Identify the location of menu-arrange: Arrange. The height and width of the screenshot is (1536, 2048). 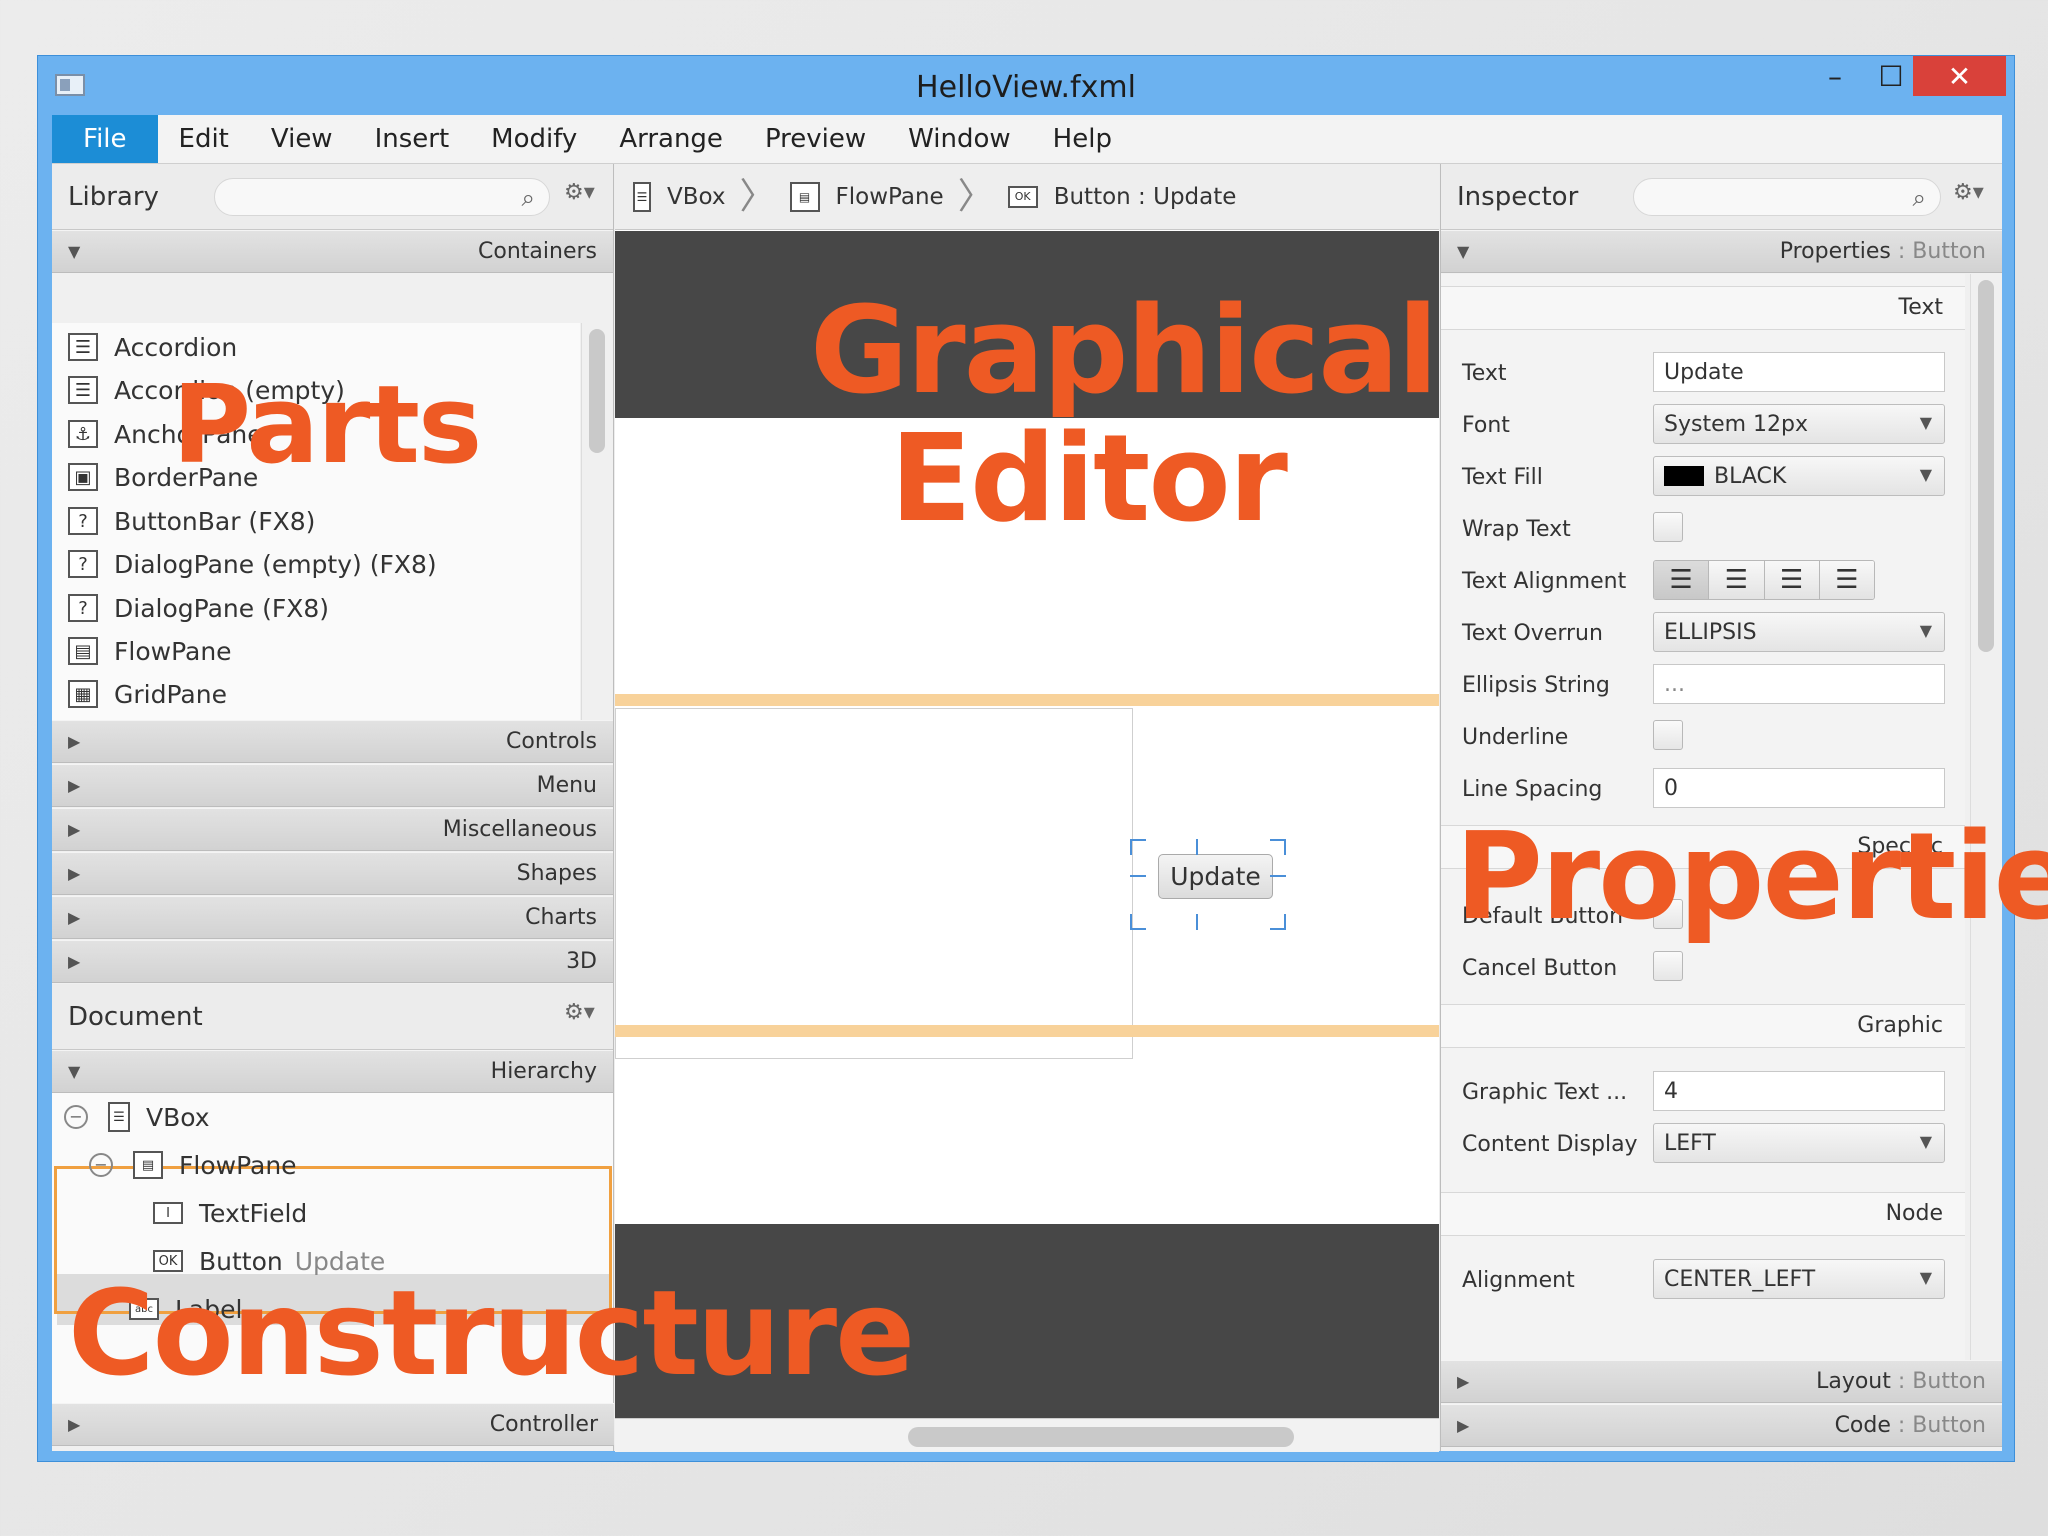
(671, 139).